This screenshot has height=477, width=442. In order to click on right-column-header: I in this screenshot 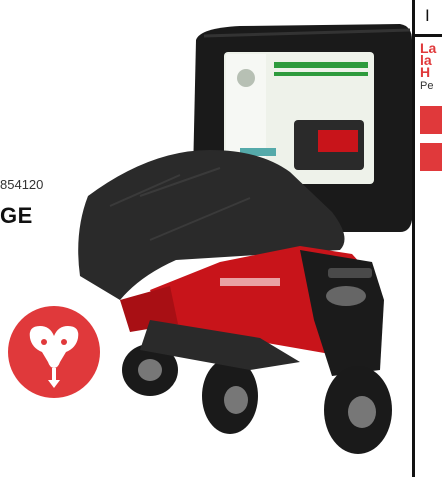, I will do `click(428, 18)`.